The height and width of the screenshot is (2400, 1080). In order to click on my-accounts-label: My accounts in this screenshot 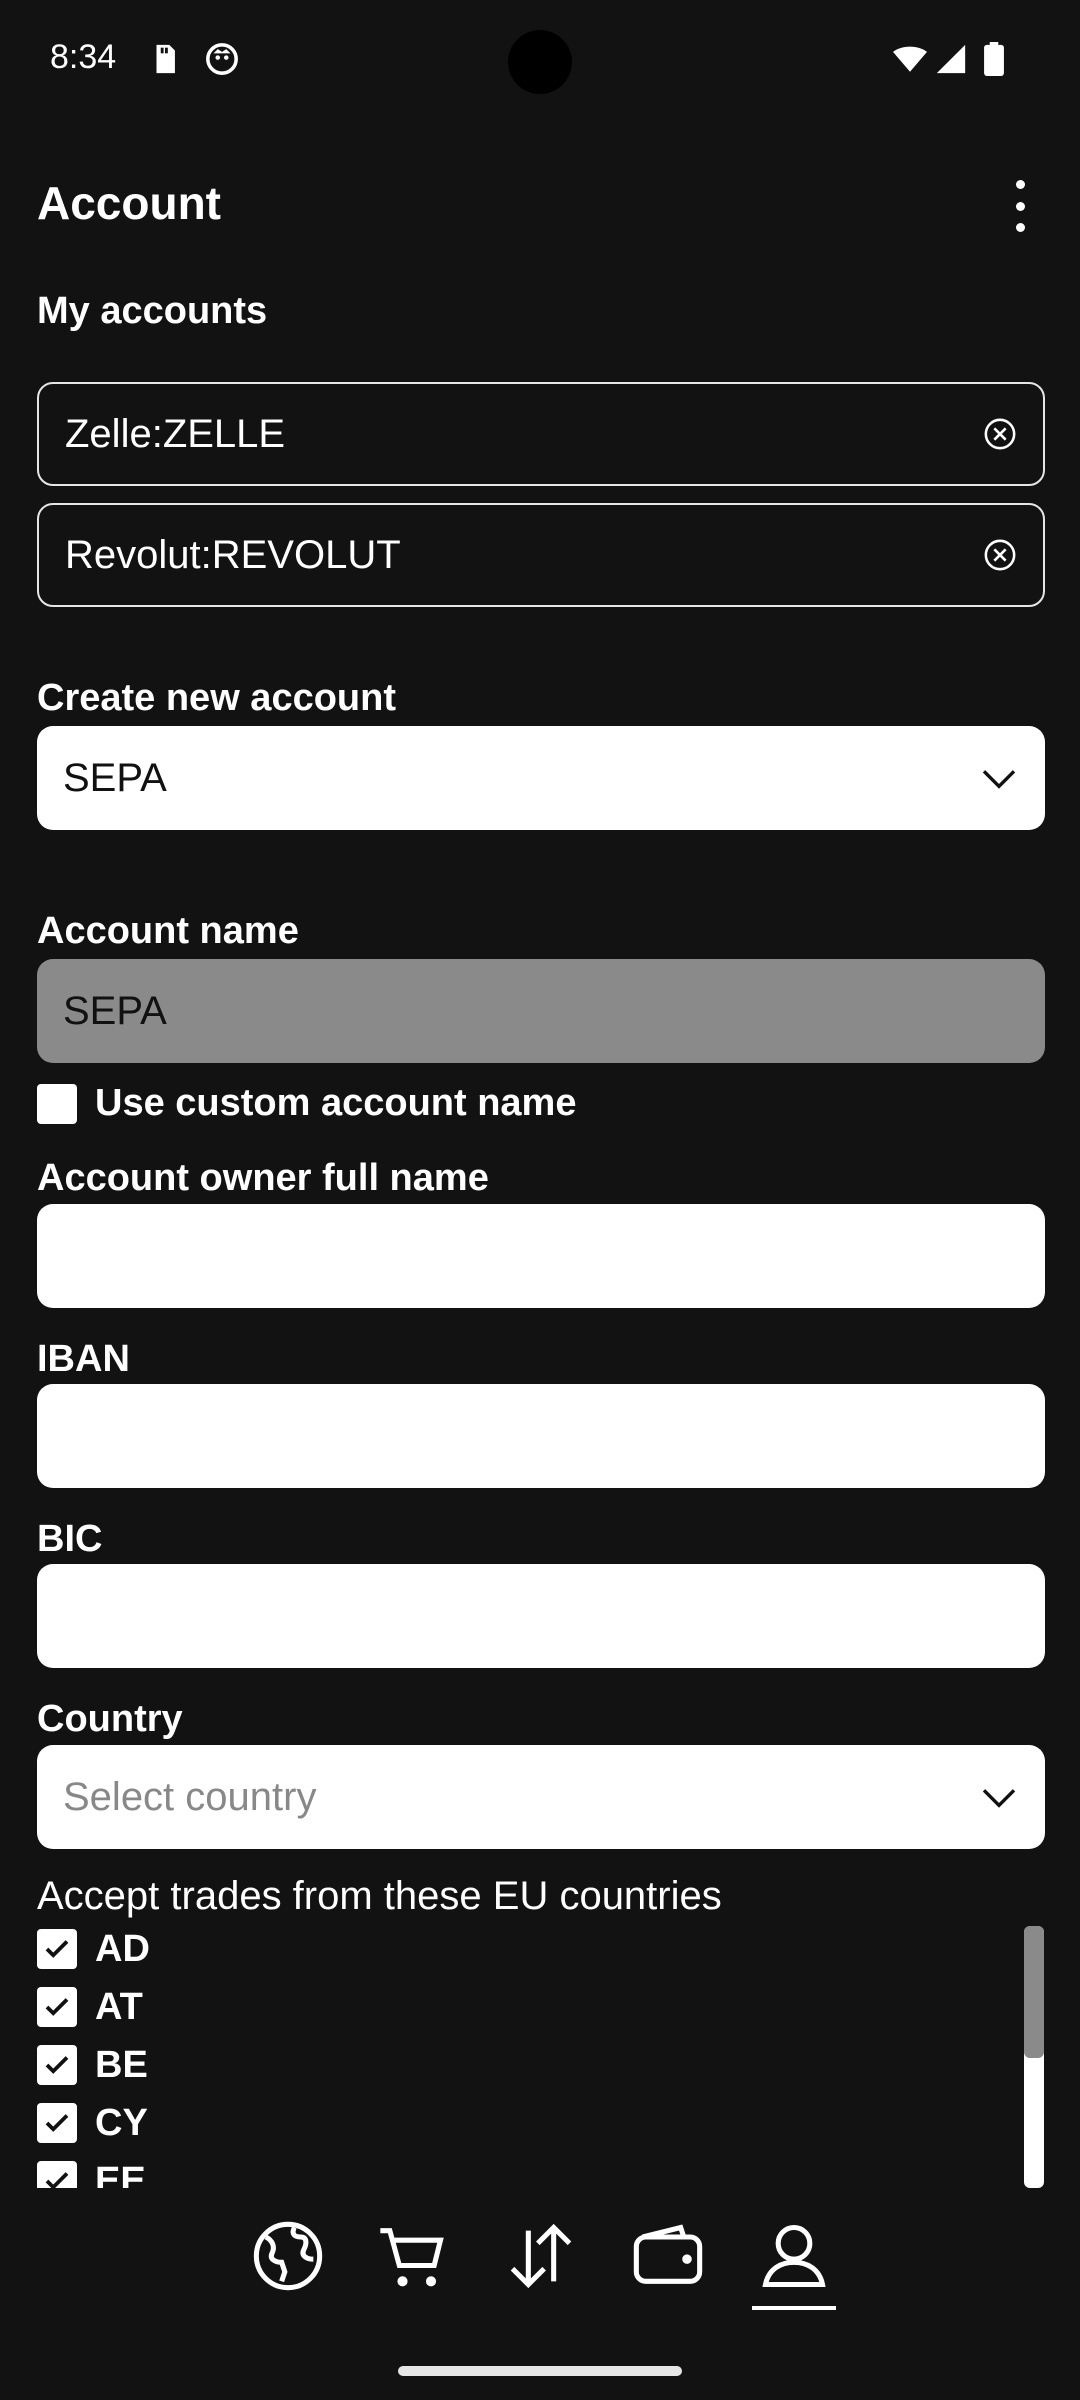, I will do `click(152, 311)`.